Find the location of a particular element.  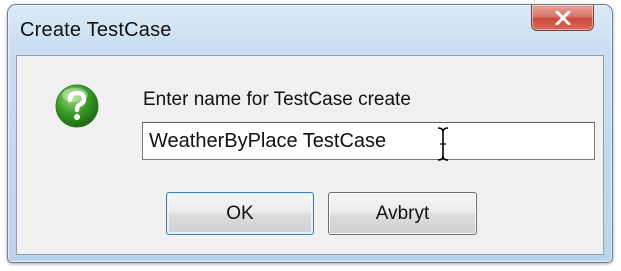

testcase-name-input is located at coordinates (368, 141).